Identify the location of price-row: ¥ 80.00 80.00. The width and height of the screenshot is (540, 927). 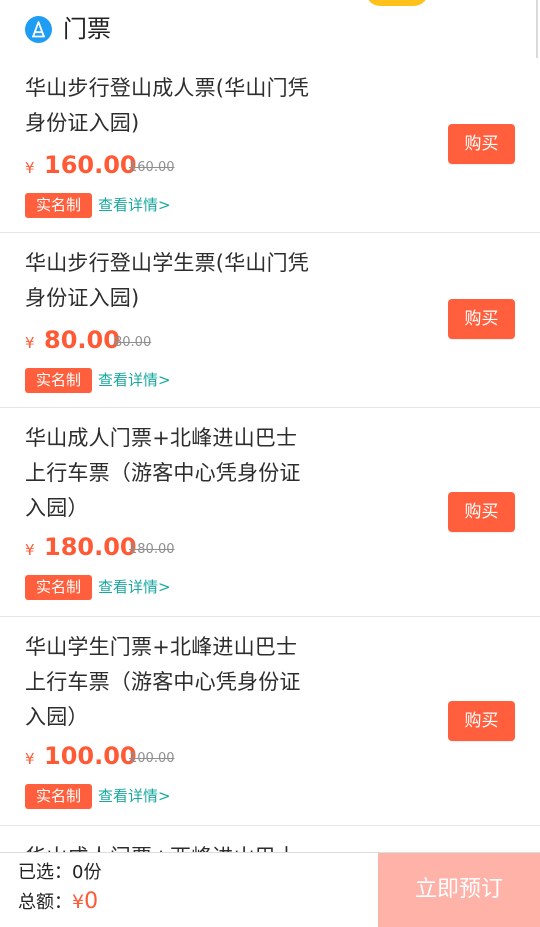
(95, 340).